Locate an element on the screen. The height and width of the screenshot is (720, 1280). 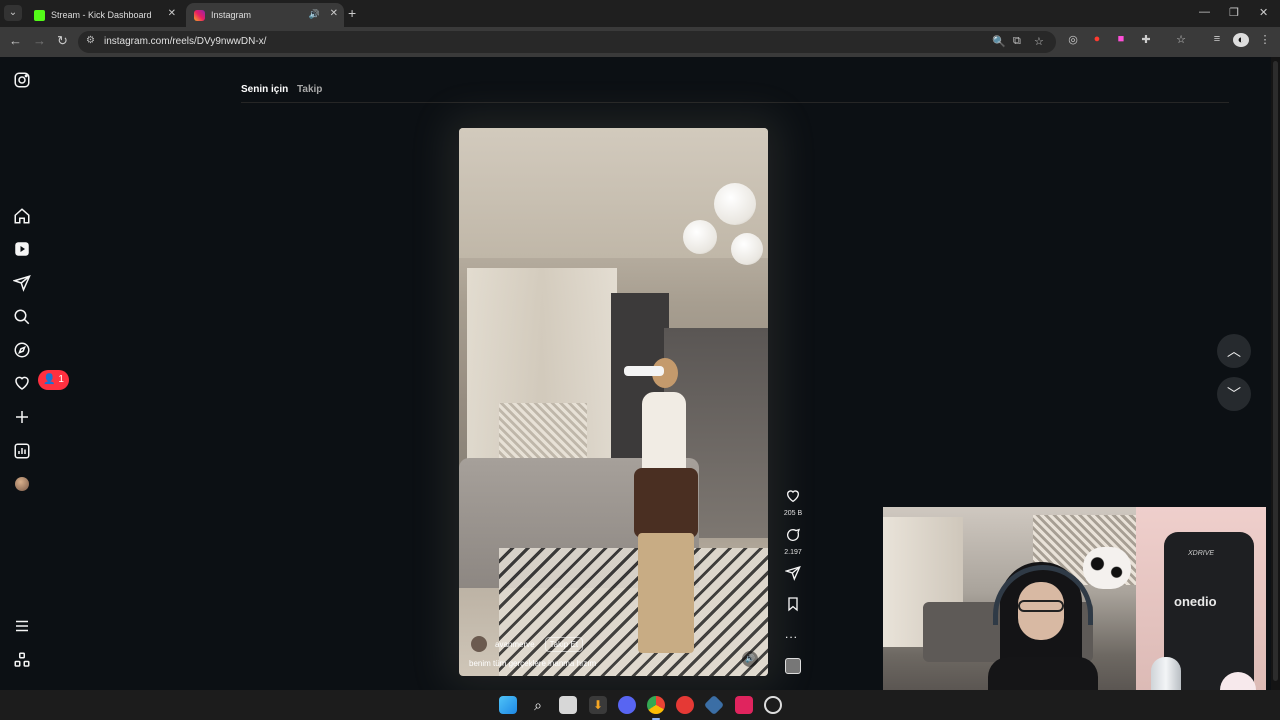
profile-avatar-icon: ◐ is located at coordinates (1241, 40).